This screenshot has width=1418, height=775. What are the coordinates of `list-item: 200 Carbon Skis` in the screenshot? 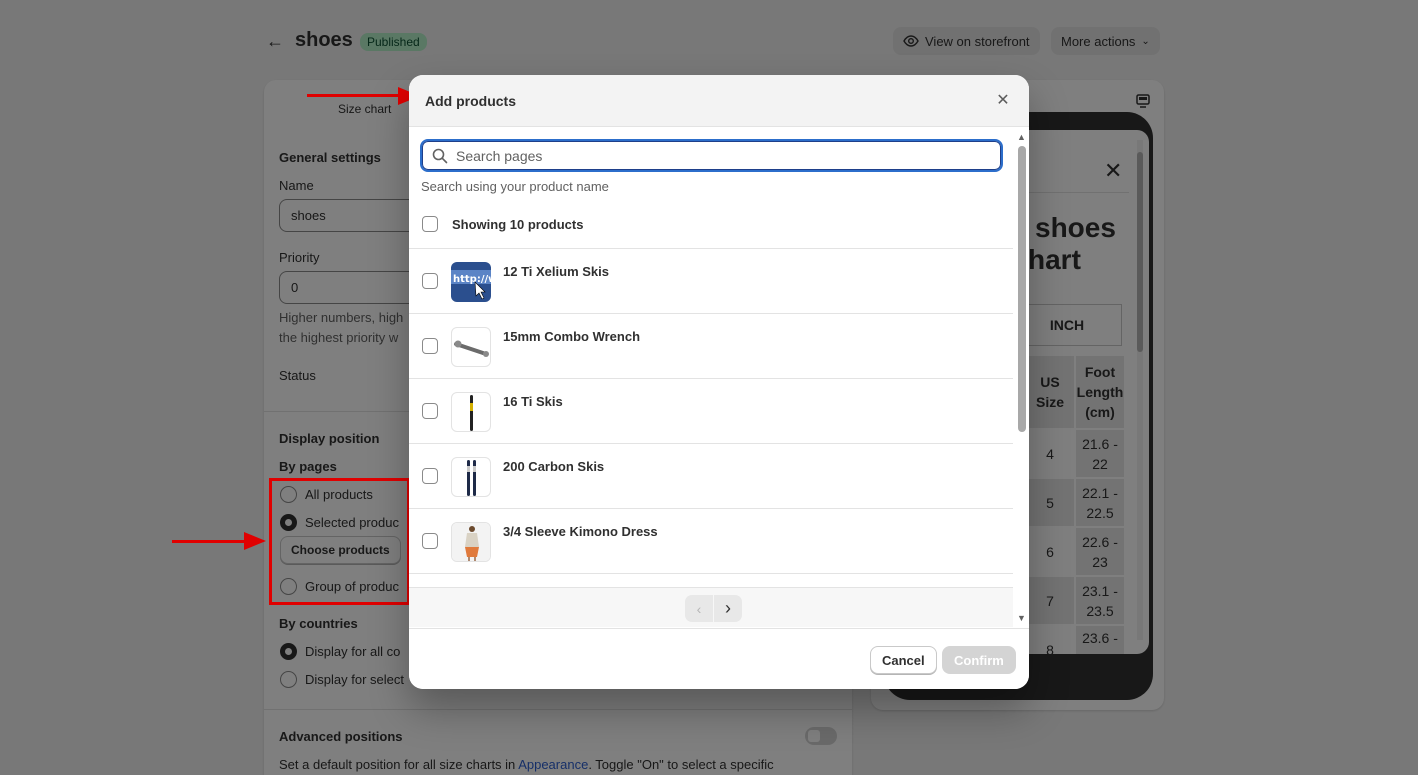 It's located at (711, 476).